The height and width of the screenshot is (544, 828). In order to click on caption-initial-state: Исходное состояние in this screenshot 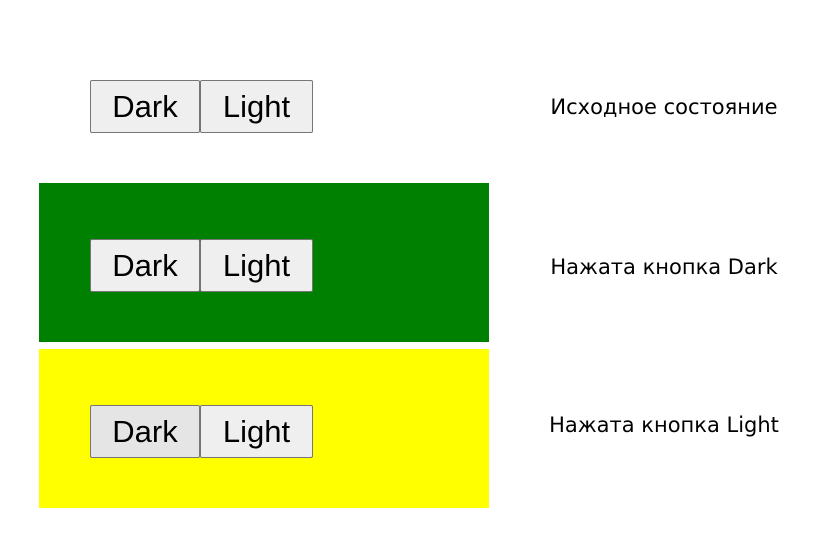, I will do `click(664, 107)`.